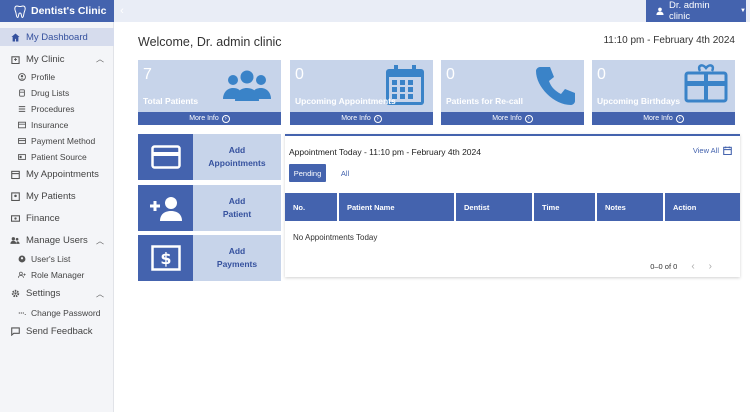 The image size is (750, 412). What do you see at coordinates (53, 109) in the screenshot?
I see `sidebar-item-label: Procedures` at bounding box center [53, 109].